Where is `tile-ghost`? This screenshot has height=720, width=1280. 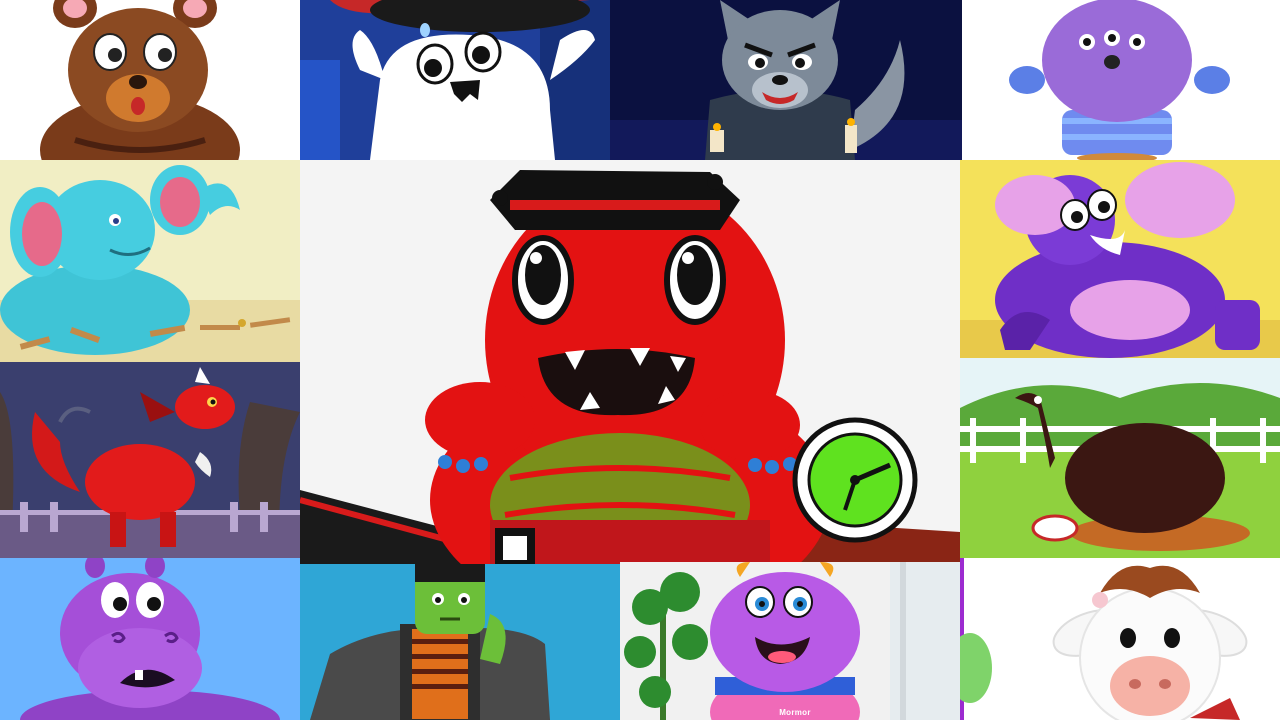
tile-ghost is located at coordinates (455, 80).